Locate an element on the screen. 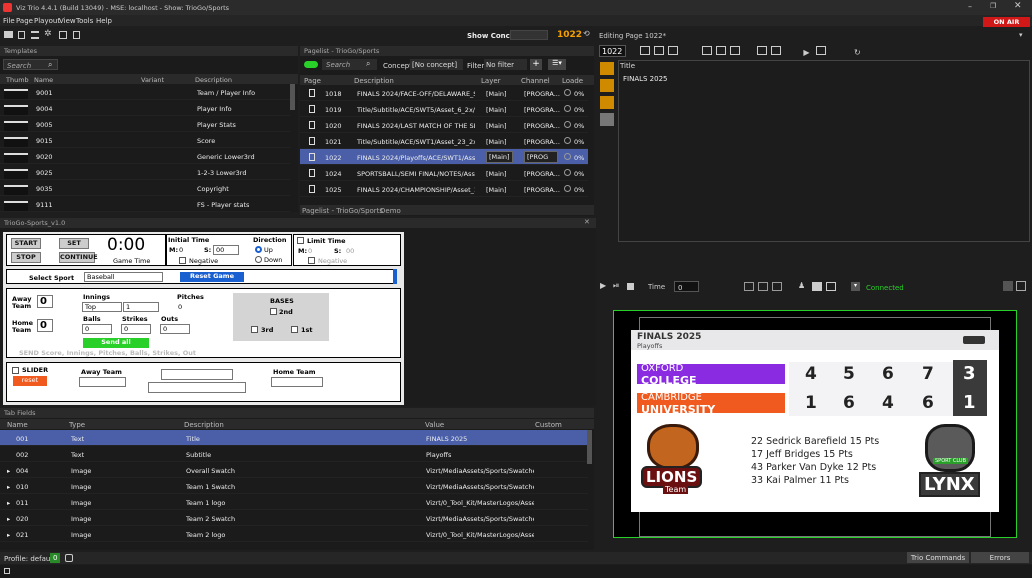  reload-icon: ↻ is located at coordinates (857, 52).